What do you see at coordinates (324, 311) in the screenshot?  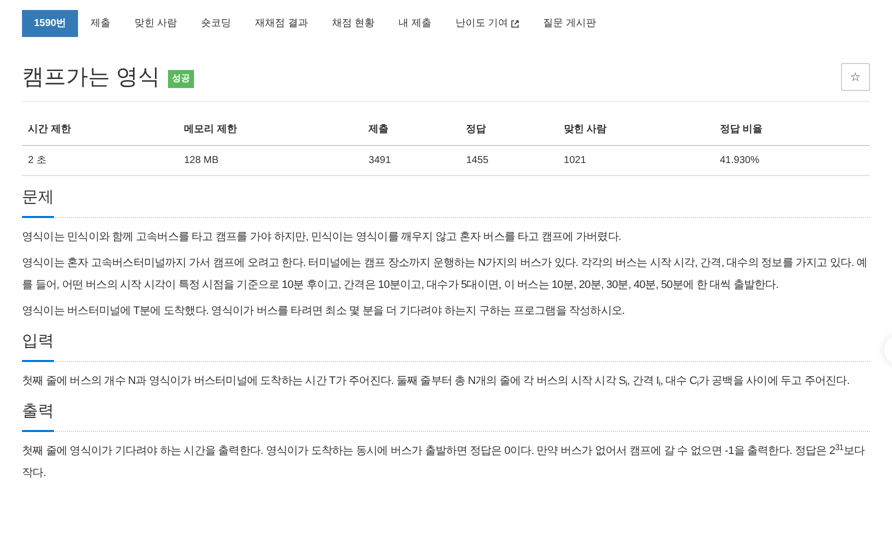 I see `paragraph: 영식이는 버스터미널에 T분에 도착했다. 영식이가 버스를 타려면 최소 몇 분을 더 기다려야 하는지 구하는 프로그램을 작성하시오.` at bounding box center [324, 311].